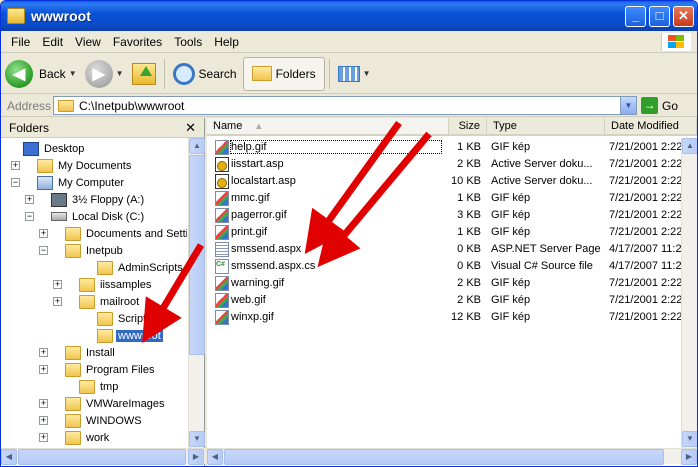 Image resolution: width=698 pixels, height=467 pixels. What do you see at coordinates (452, 215) in the screenshot?
I see `file-row: pagerror.gif 3 KB GIF kép 7/21/2001 2:22 P` at bounding box center [452, 215].